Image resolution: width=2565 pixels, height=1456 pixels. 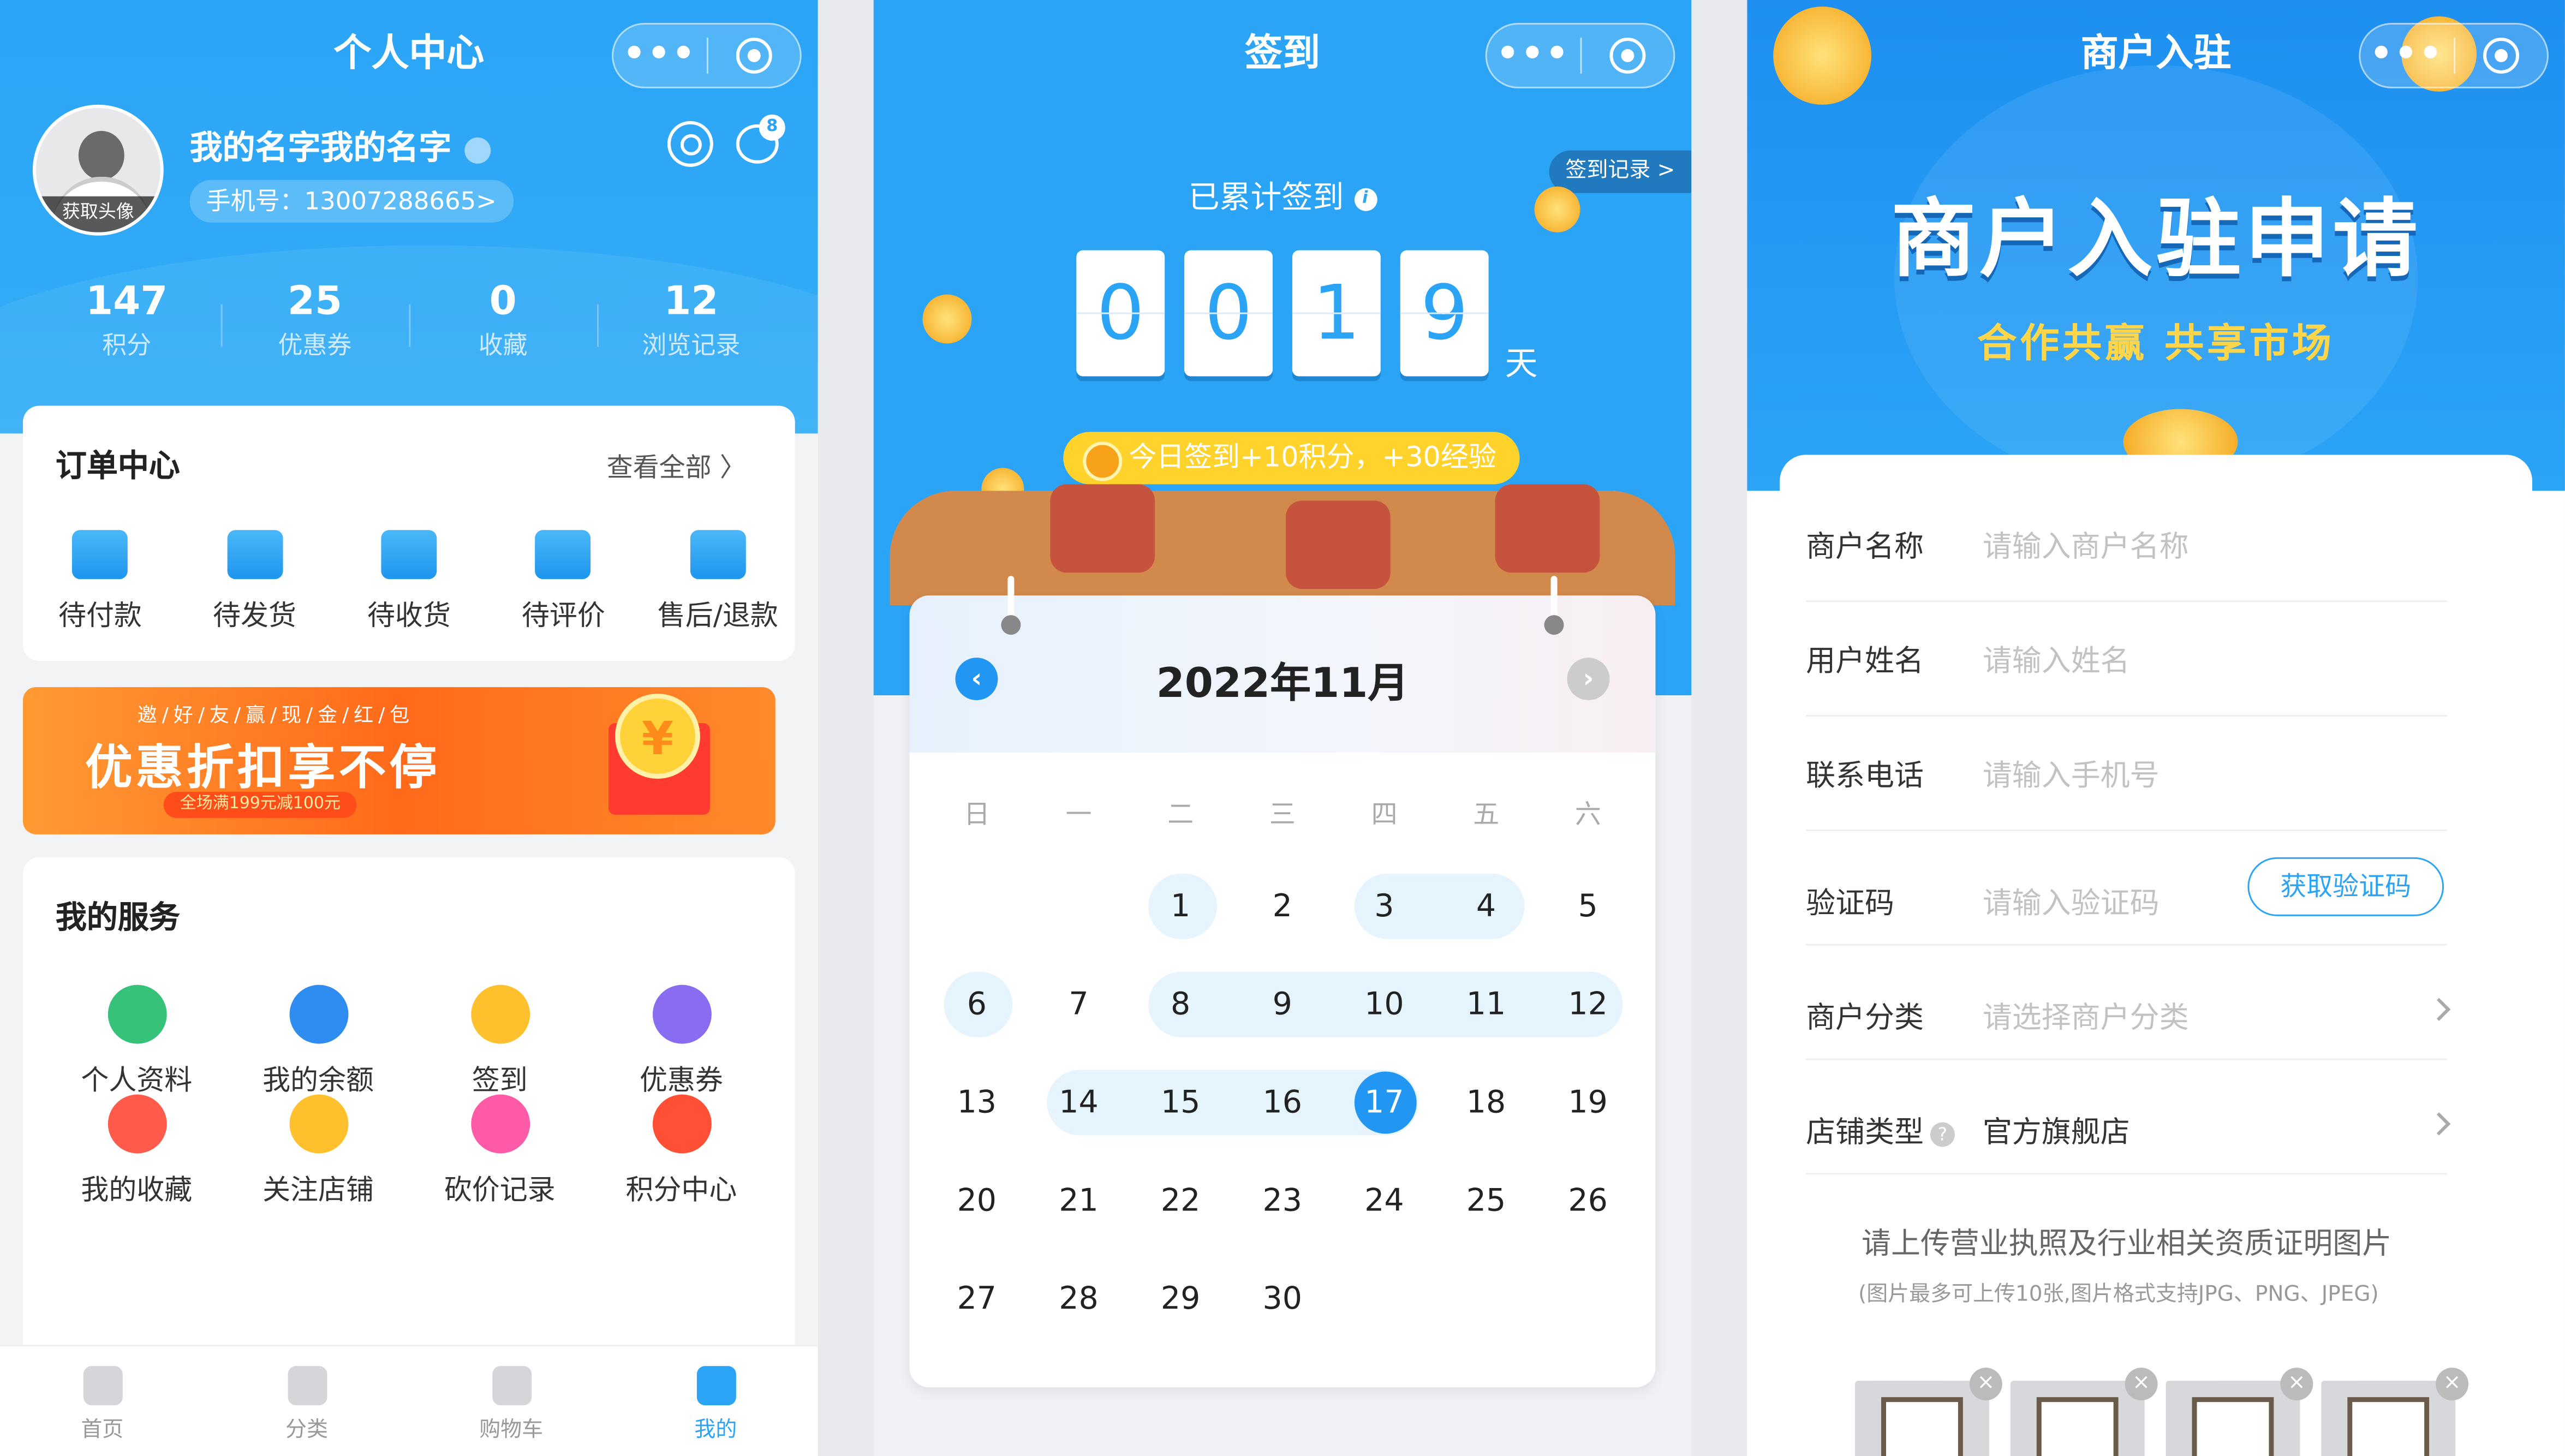 I want to click on stat-coupons: 25 优惠券, so click(x=314, y=318).